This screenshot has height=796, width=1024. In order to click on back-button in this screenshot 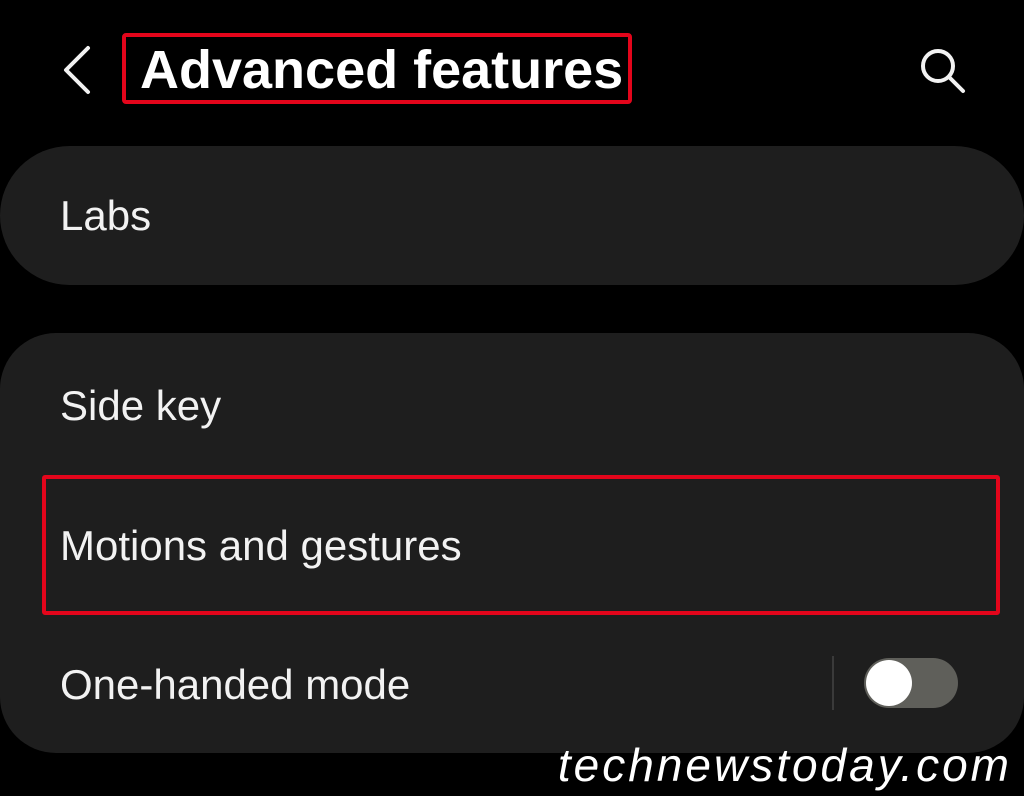, I will do `click(78, 70)`.